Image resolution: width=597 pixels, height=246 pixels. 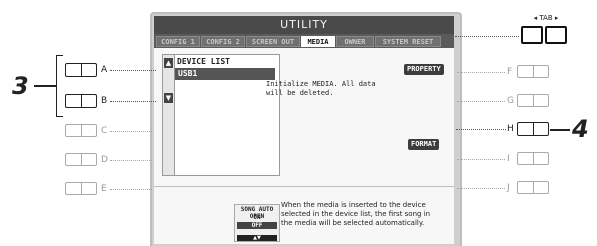 I want to click on scroll-down-icon: ▼, so click(x=168, y=98).